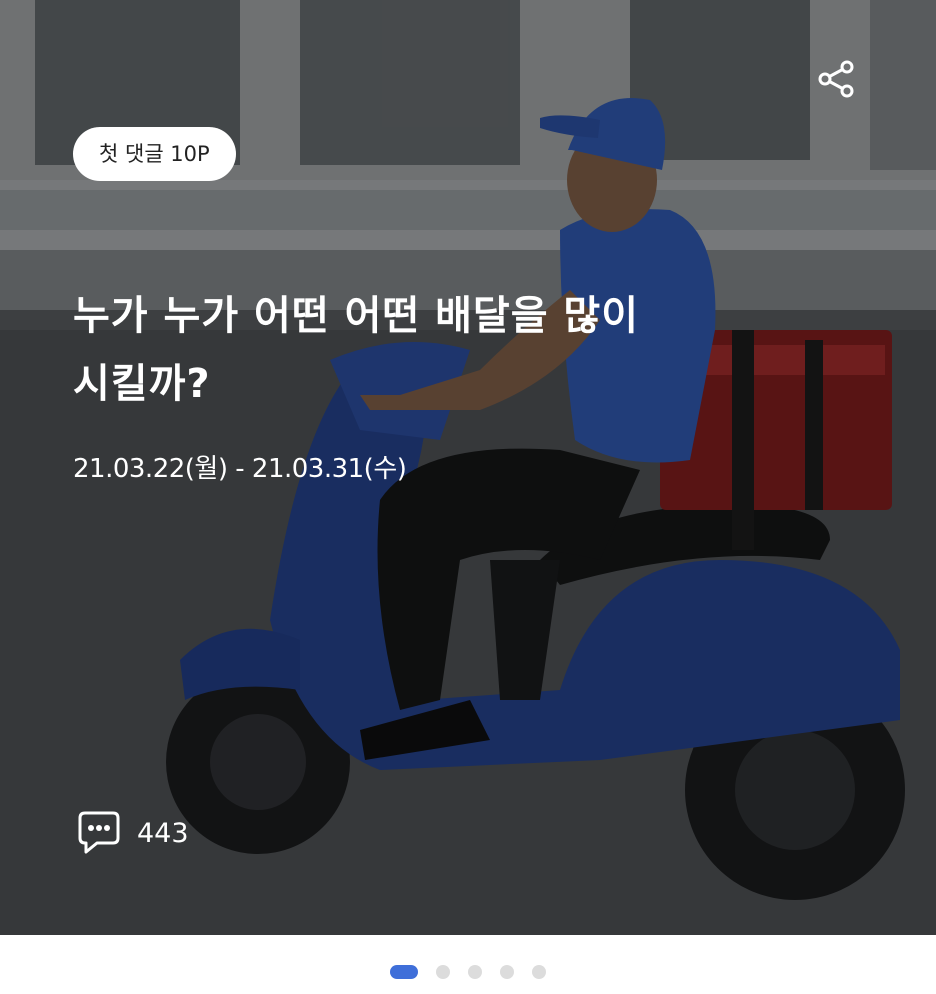 This screenshot has width=936, height=994. I want to click on comment-bubble-icon, so click(99, 832).